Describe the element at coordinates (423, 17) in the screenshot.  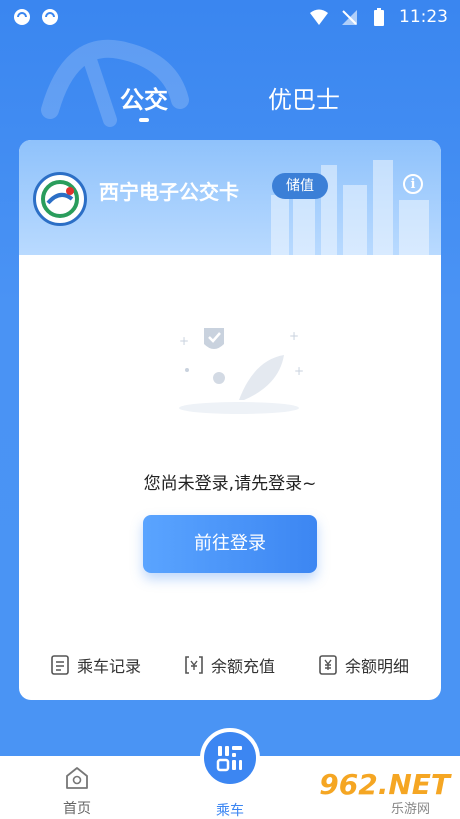
I see `status-time: 11:23` at that location.